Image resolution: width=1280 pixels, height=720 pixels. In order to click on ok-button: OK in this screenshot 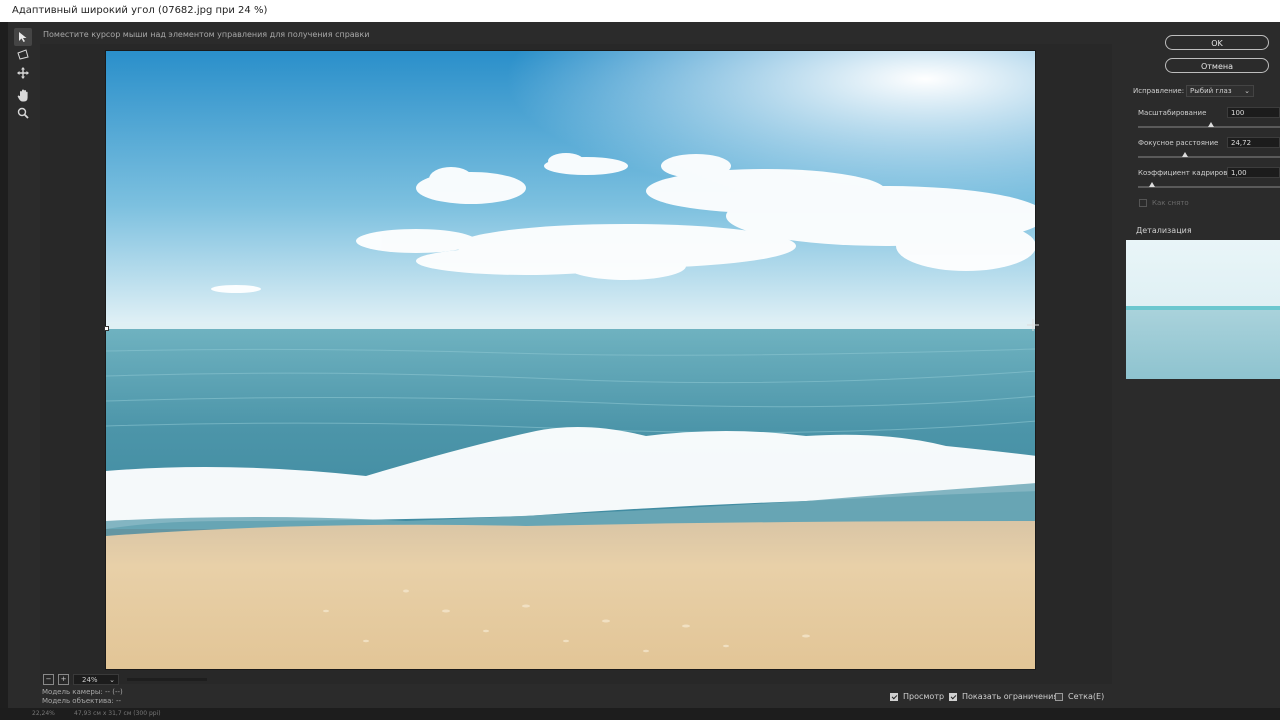, I will do `click(1217, 42)`.